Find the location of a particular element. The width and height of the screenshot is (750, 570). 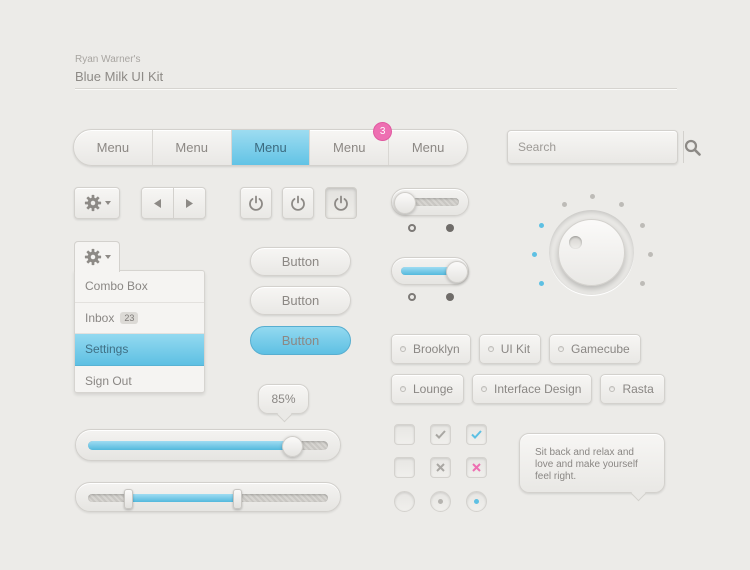

settings-dropdown-button is located at coordinates (97, 203).